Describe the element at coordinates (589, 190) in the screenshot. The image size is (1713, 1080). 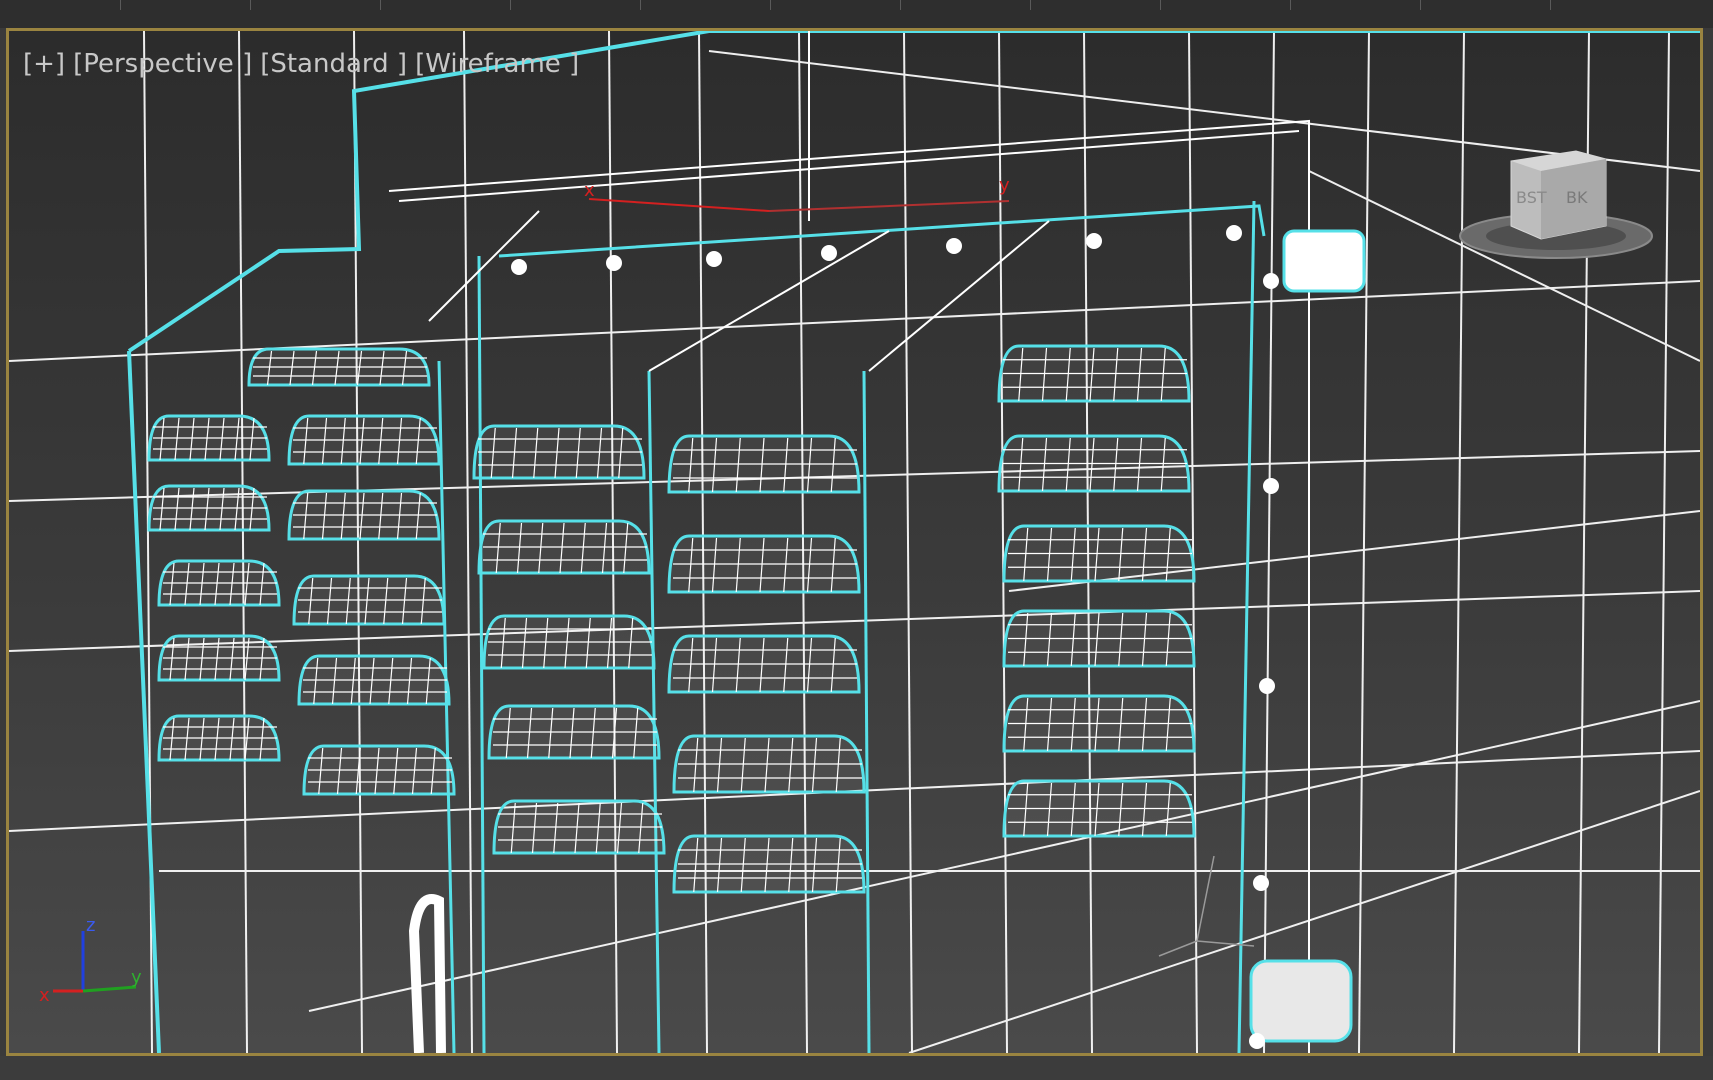
I see `gizmo-x-label: x` at that location.